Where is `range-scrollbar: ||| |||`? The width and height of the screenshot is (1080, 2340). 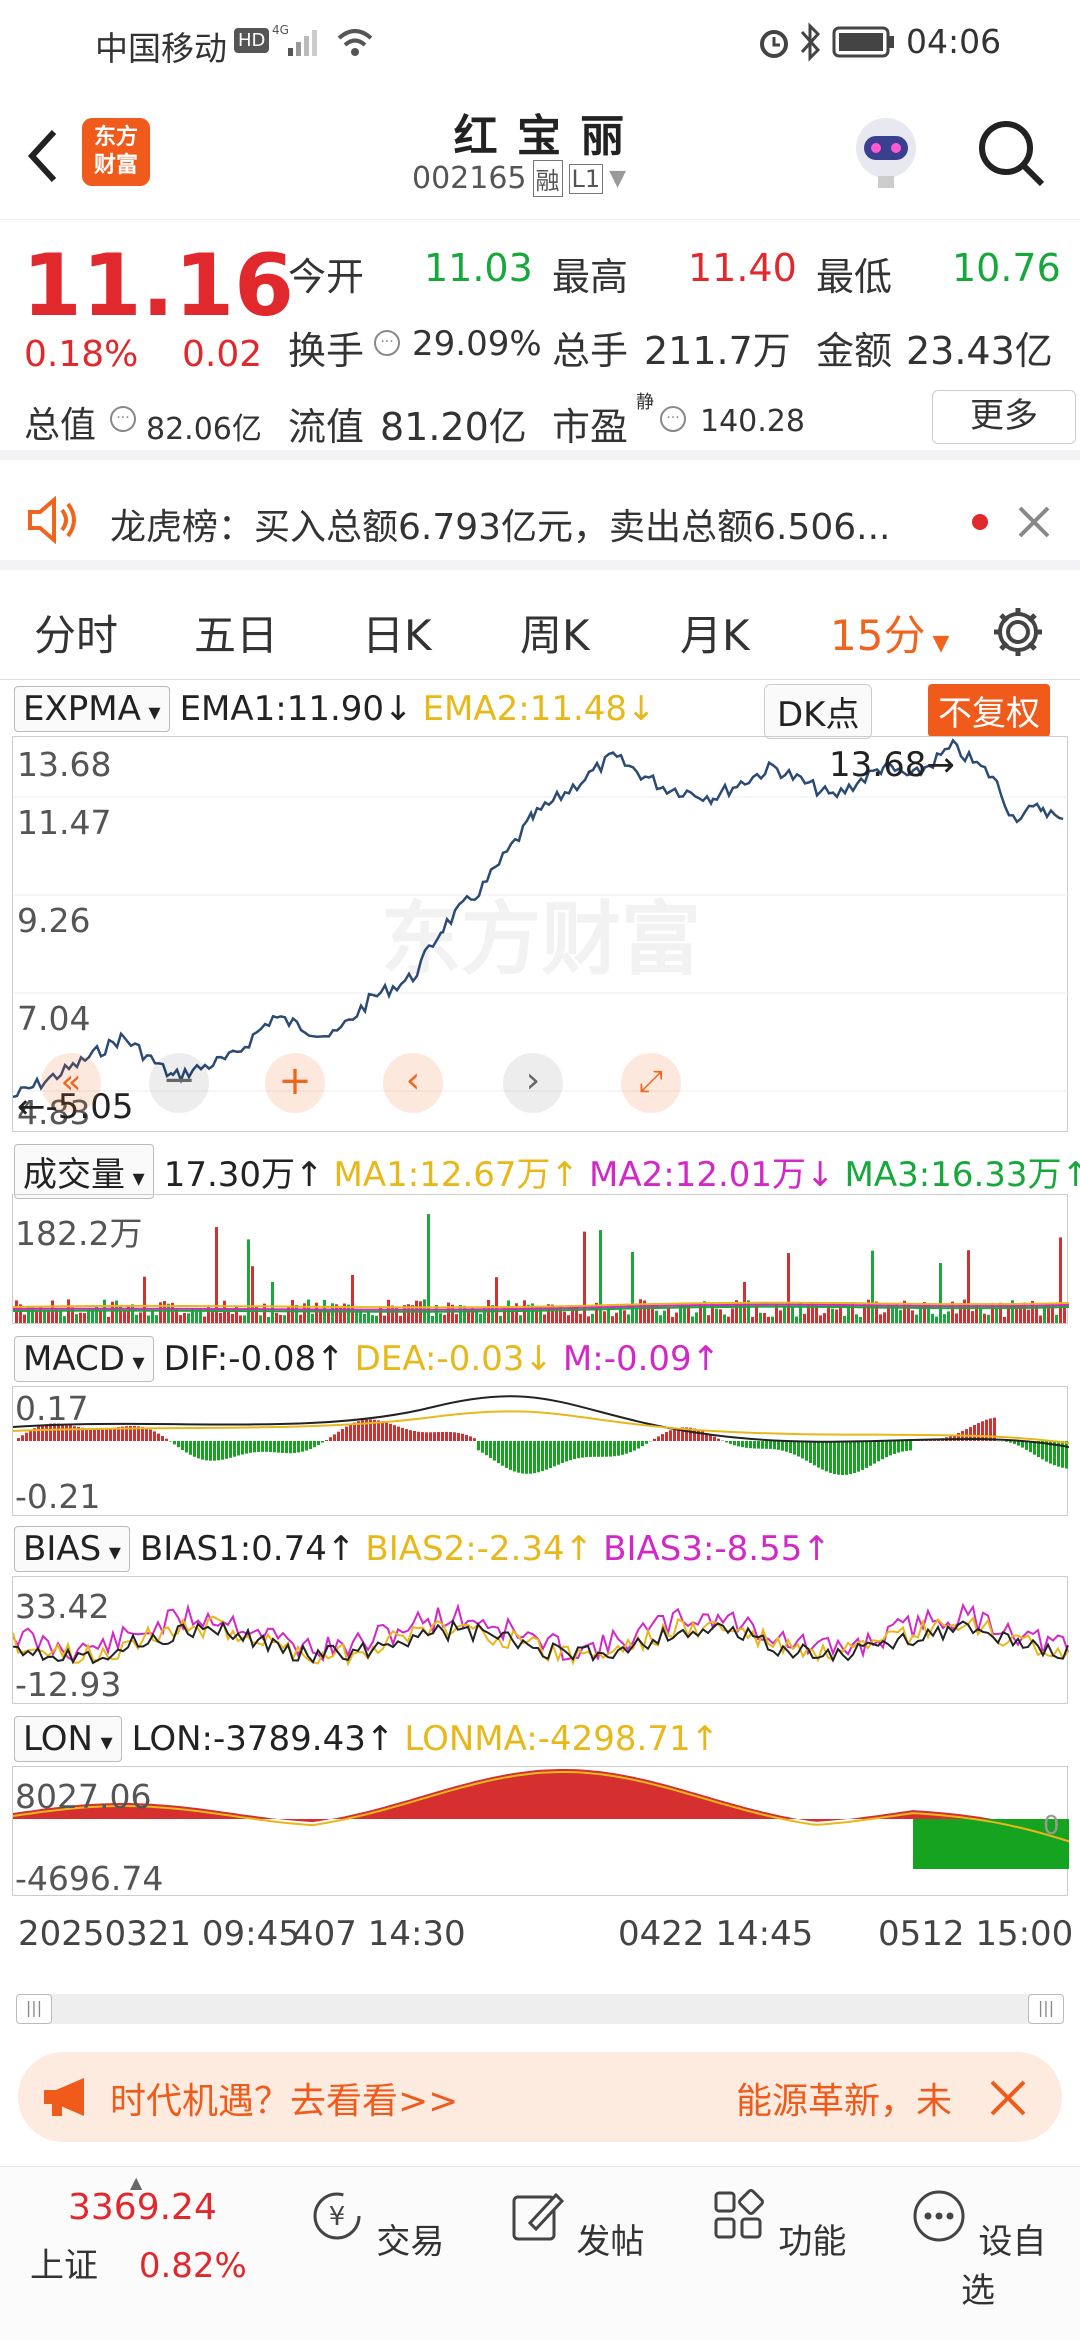 range-scrollbar: ||| ||| is located at coordinates (540, 2009).